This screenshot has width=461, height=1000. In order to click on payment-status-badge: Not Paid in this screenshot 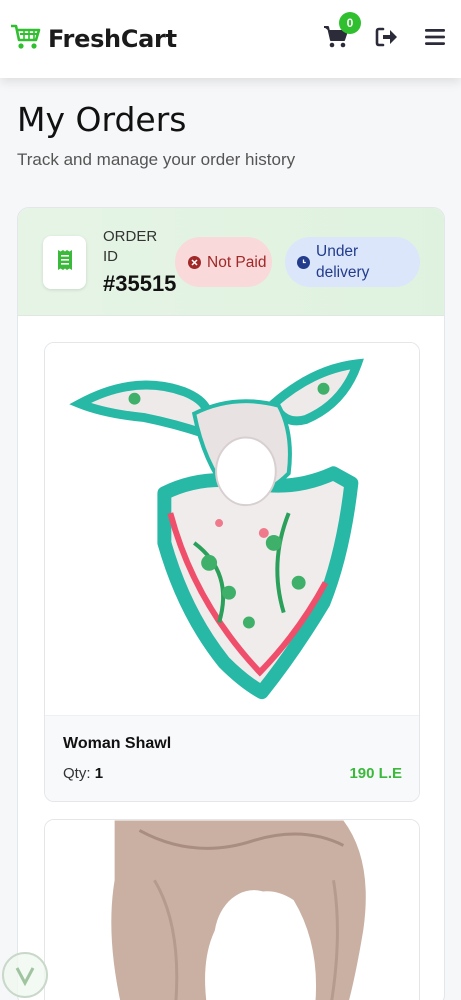, I will do `click(223, 262)`.